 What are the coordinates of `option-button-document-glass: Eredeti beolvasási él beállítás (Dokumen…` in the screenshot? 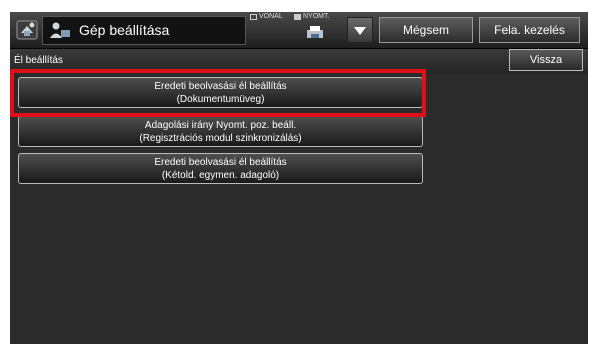 It's located at (220, 92).